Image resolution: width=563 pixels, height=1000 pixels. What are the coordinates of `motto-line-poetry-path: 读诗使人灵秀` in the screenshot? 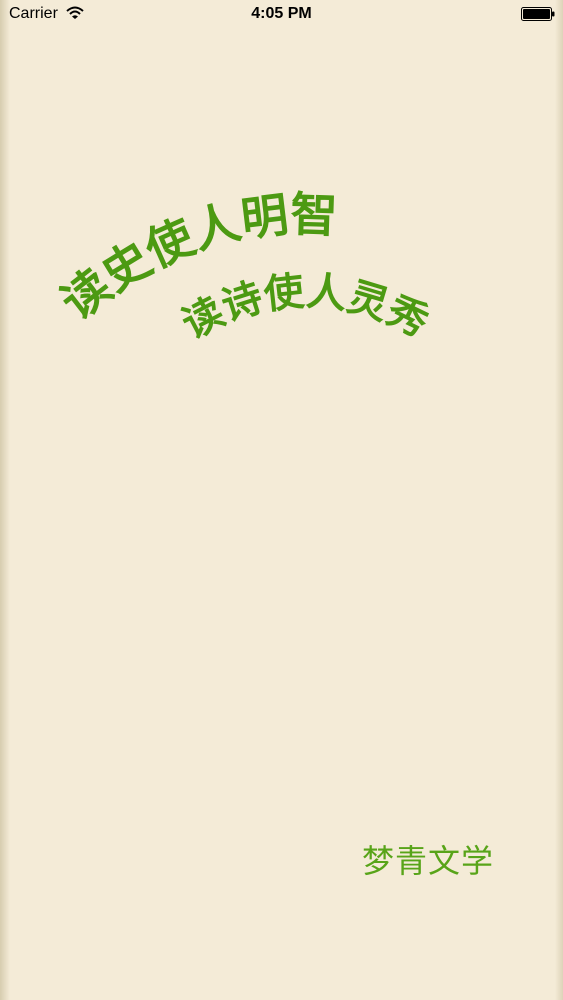 It's located at (305, 308).